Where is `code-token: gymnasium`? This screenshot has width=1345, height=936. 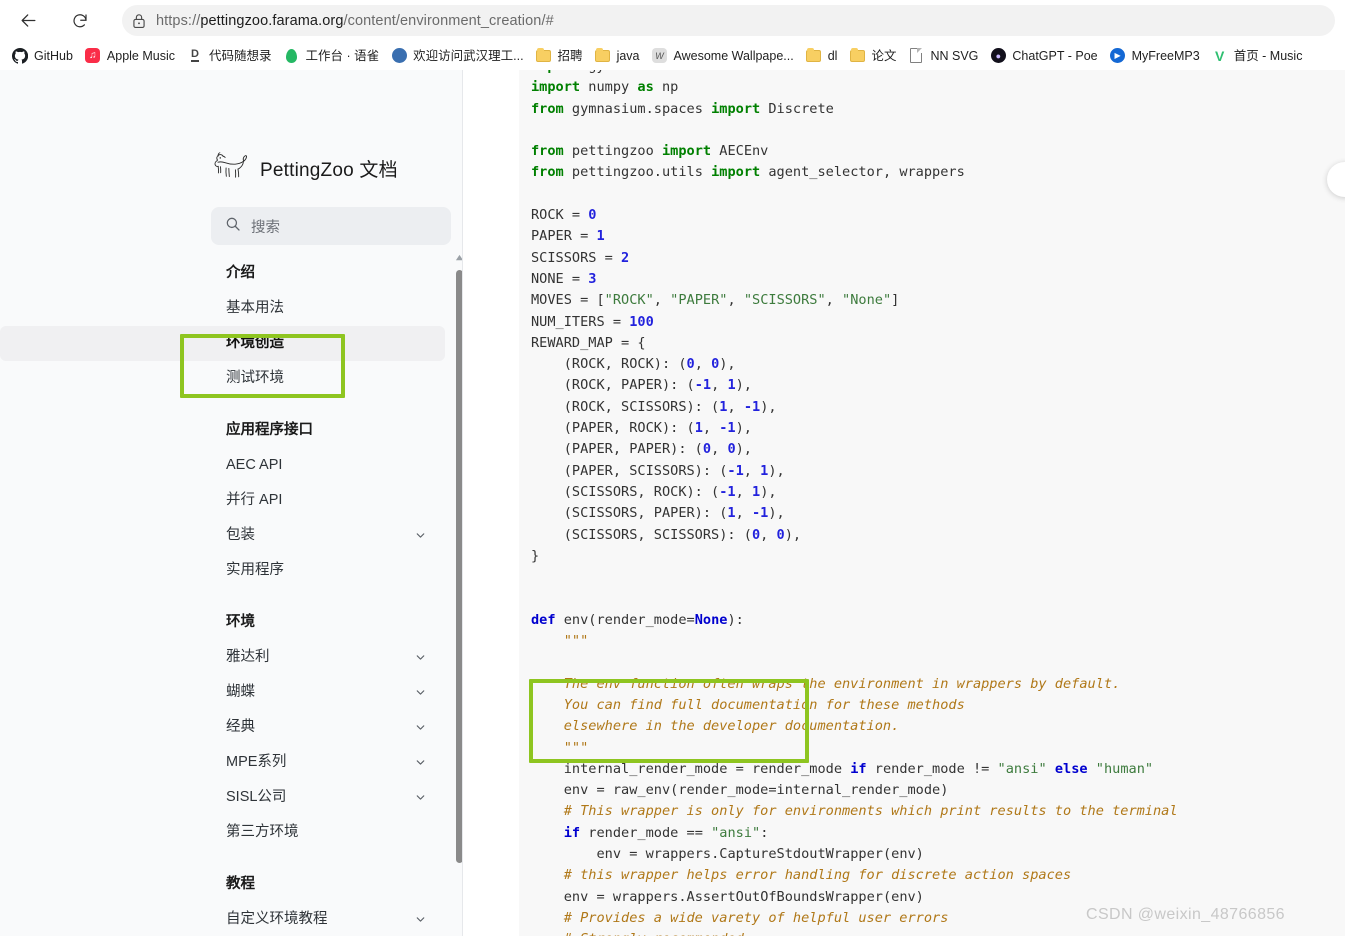
code-token: gymnasium is located at coordinates (621, 72).